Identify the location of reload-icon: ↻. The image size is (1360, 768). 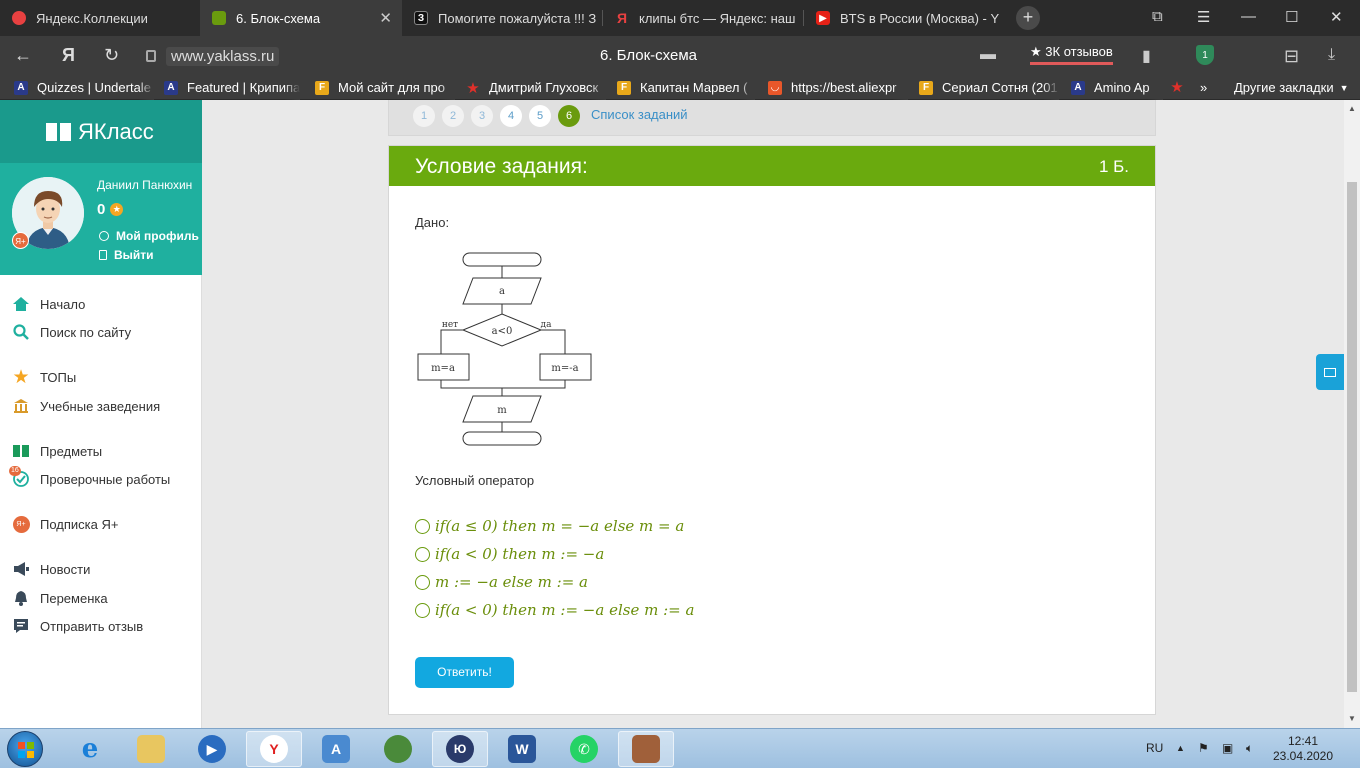
(111, 55).